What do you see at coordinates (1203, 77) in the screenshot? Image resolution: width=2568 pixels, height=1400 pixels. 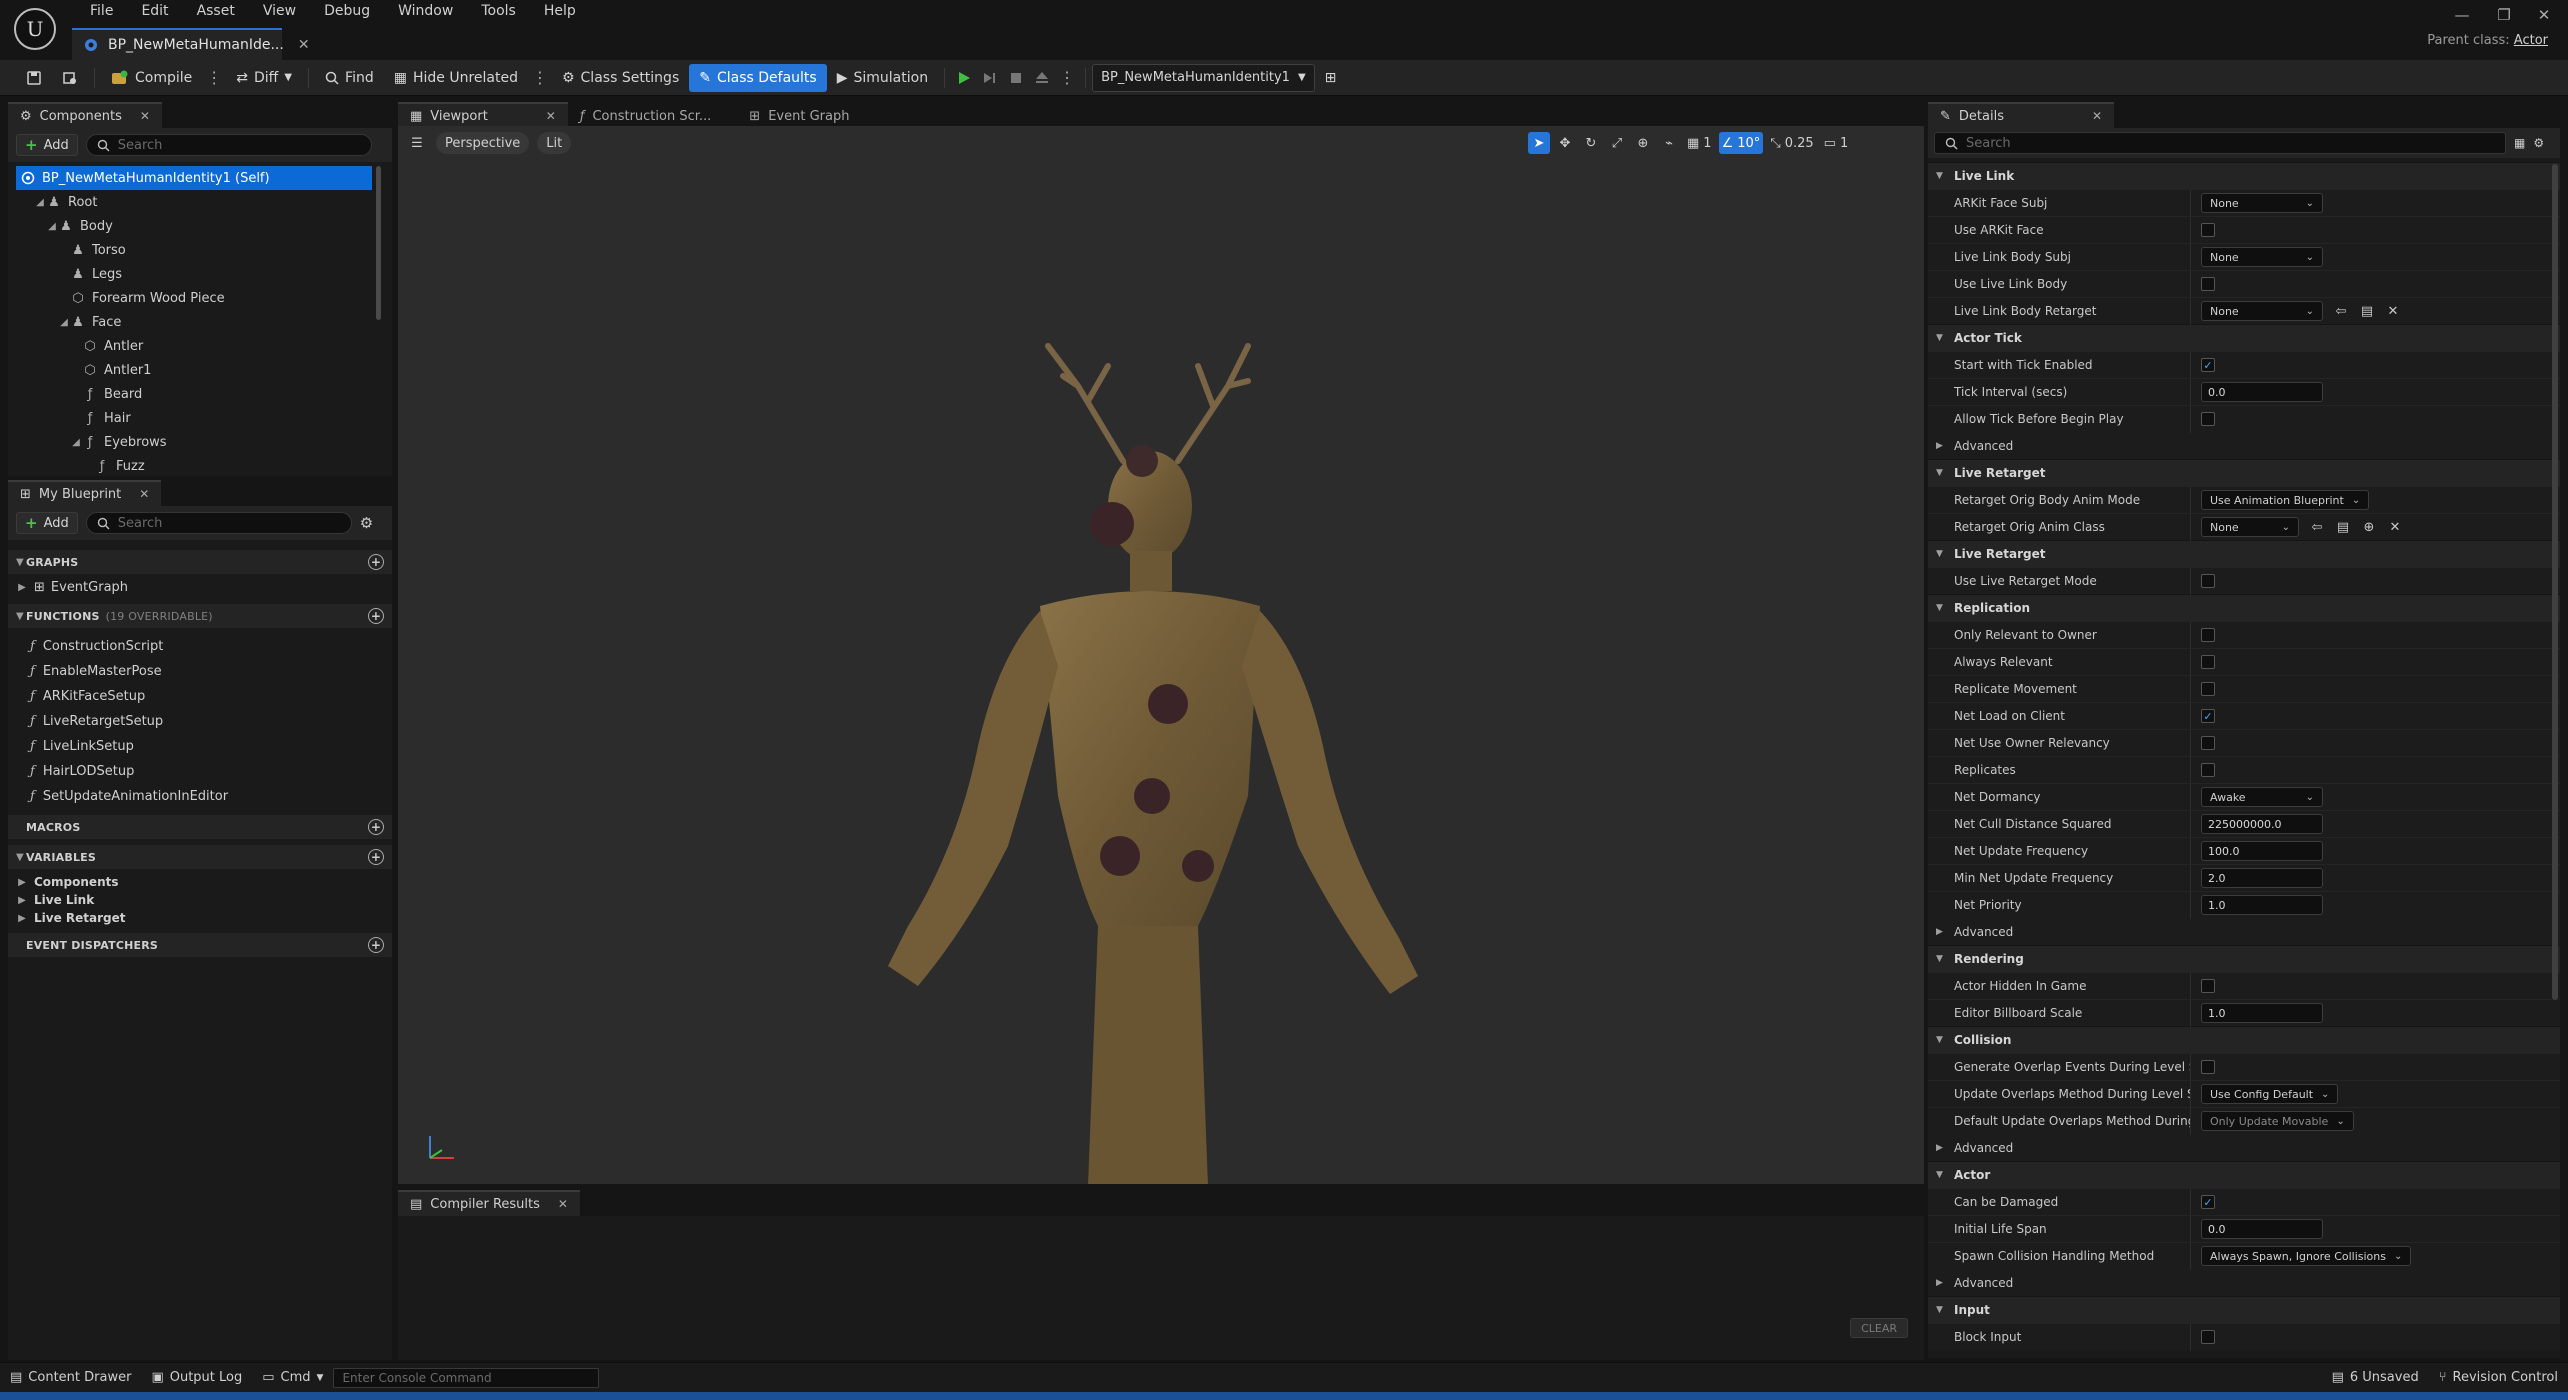 I see `debug-object-select: BP_NewMetaHumanIdentity1 ▼` at bounding box center [1203, 77].